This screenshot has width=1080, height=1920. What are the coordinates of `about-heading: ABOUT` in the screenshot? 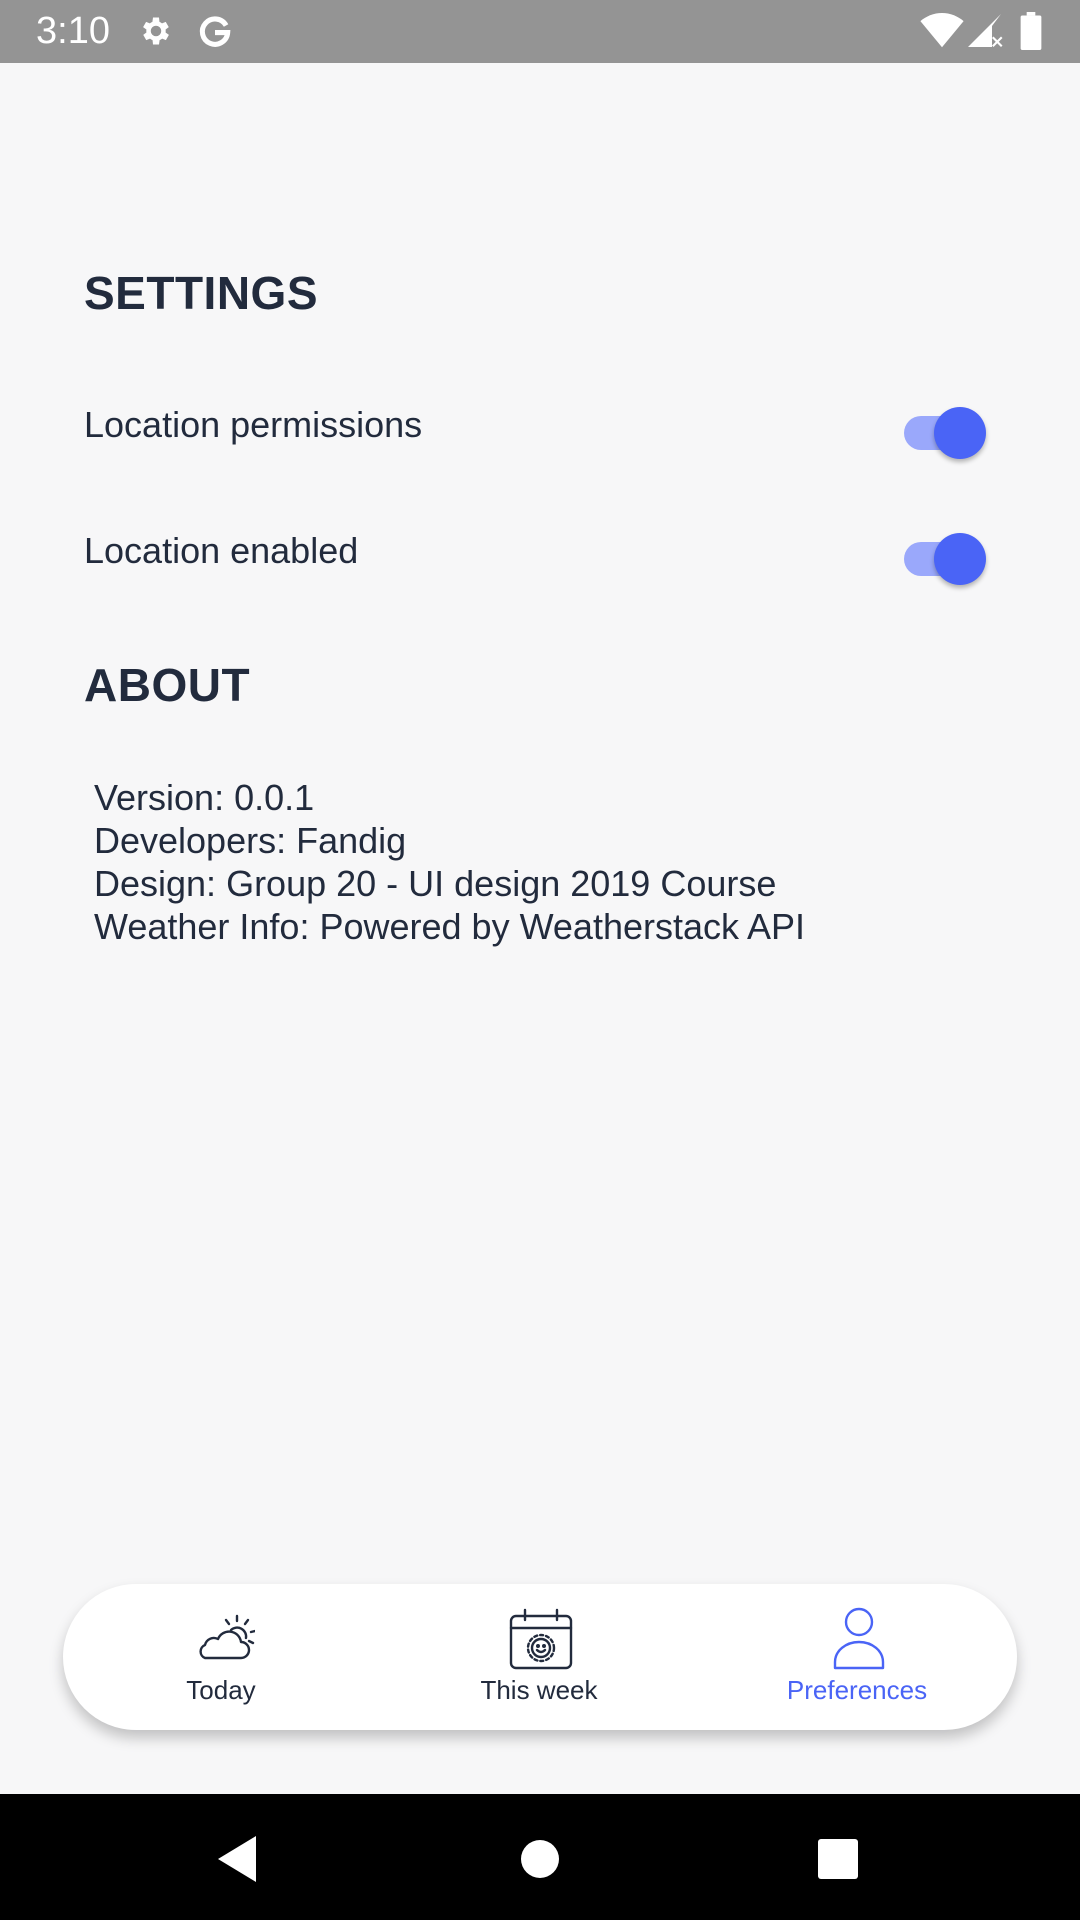 It's located at (167, 685).